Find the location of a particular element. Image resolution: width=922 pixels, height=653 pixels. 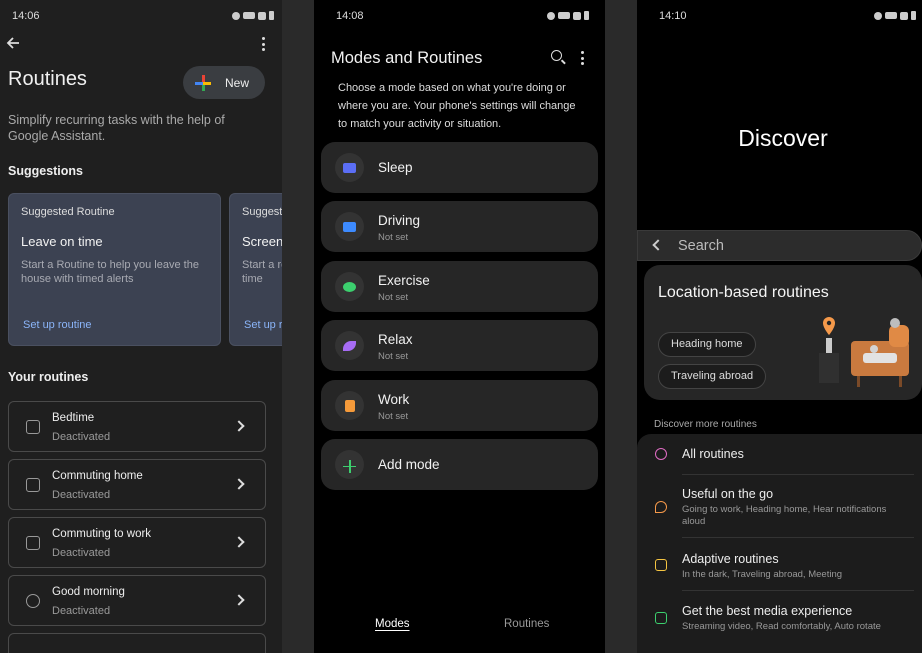

search-icon is located at coordinates (556, 55).